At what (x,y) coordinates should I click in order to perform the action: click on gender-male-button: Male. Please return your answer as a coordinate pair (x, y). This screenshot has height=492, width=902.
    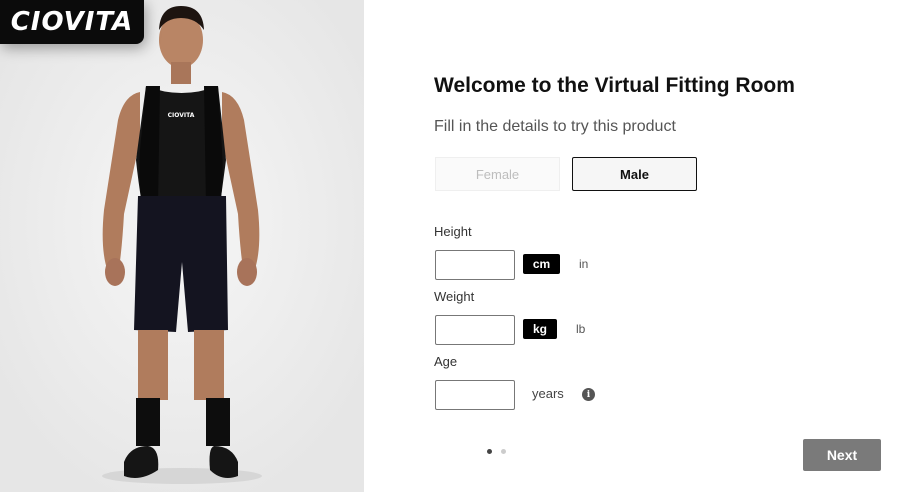
    Looking at the image, I should click on (634, 174).